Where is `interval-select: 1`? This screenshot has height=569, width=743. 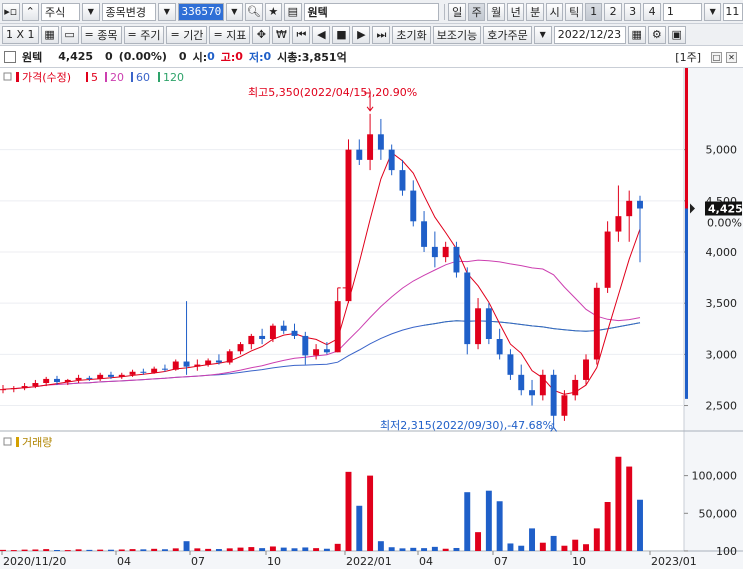
interval-select: 1 is located at coordinates (682, 11).